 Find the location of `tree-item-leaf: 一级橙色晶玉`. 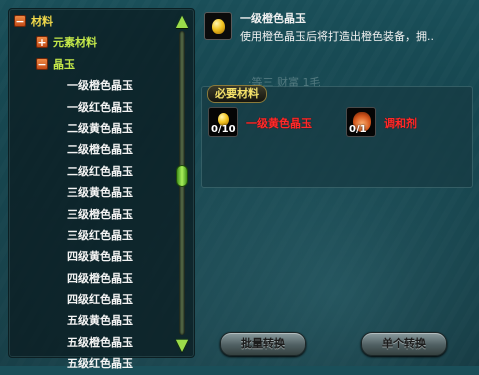

tree-item-leaf: 一级橙色晶玉 is located at coordinates (91, 85).